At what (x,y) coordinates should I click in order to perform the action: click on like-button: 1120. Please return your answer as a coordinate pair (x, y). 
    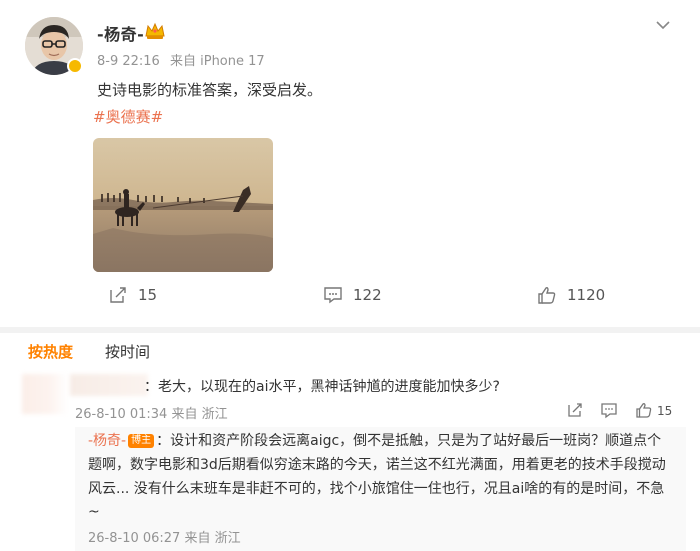
    Looking at the image, I should click on (571, 295).